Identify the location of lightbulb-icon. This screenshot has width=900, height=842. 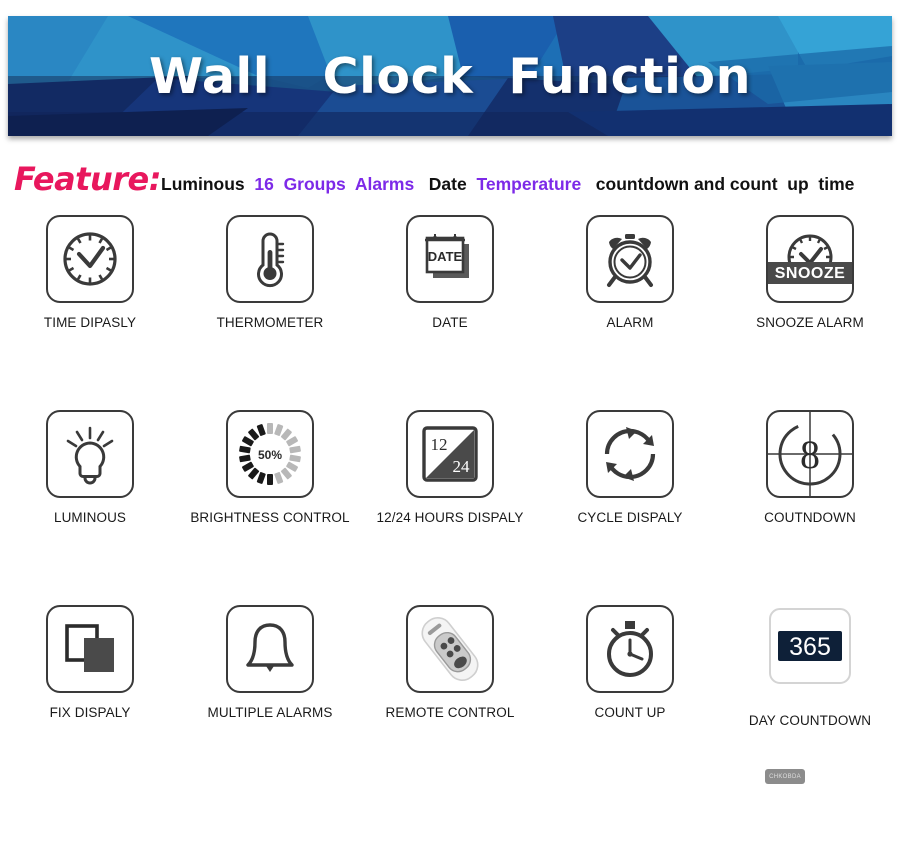
(90, 455).